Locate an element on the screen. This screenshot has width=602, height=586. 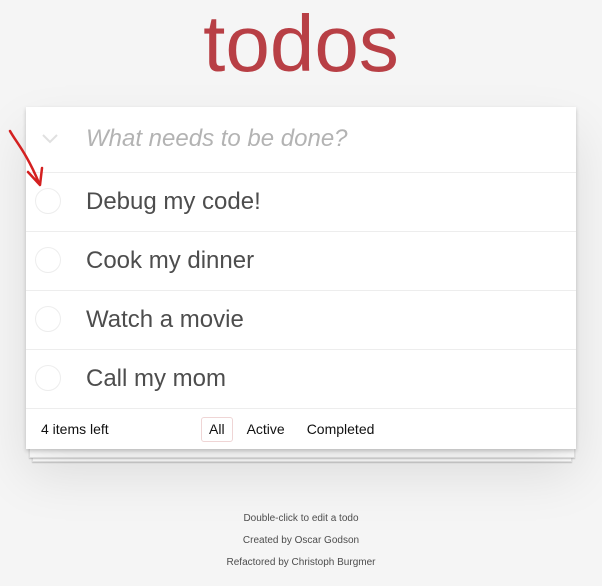
new-todo-row is located at coordinates (301, 140).